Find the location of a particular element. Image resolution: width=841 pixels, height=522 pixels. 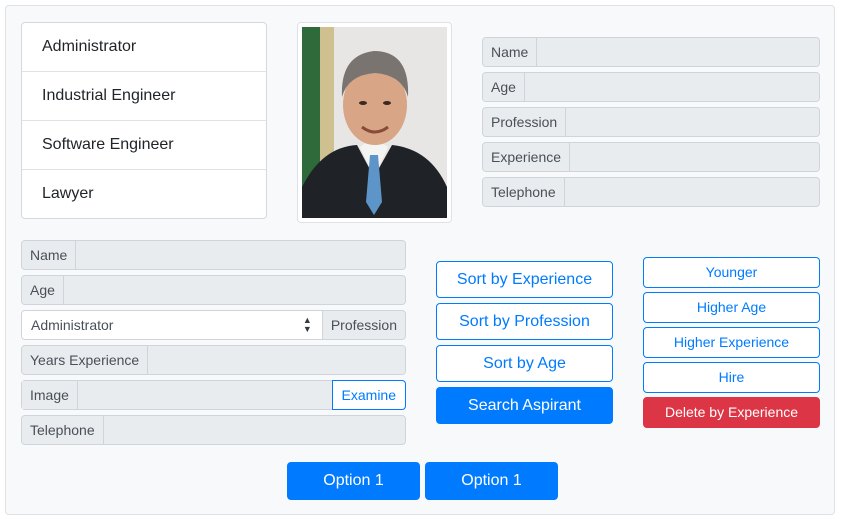

image-label: Image is located at coordinates (50, 395).